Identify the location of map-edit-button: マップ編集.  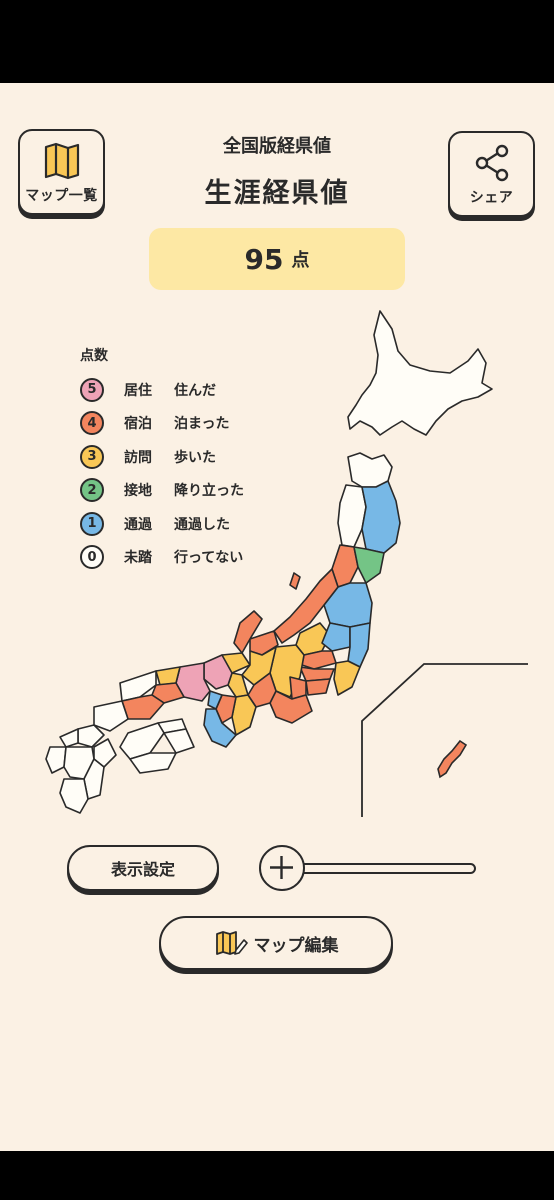
(276, 943).